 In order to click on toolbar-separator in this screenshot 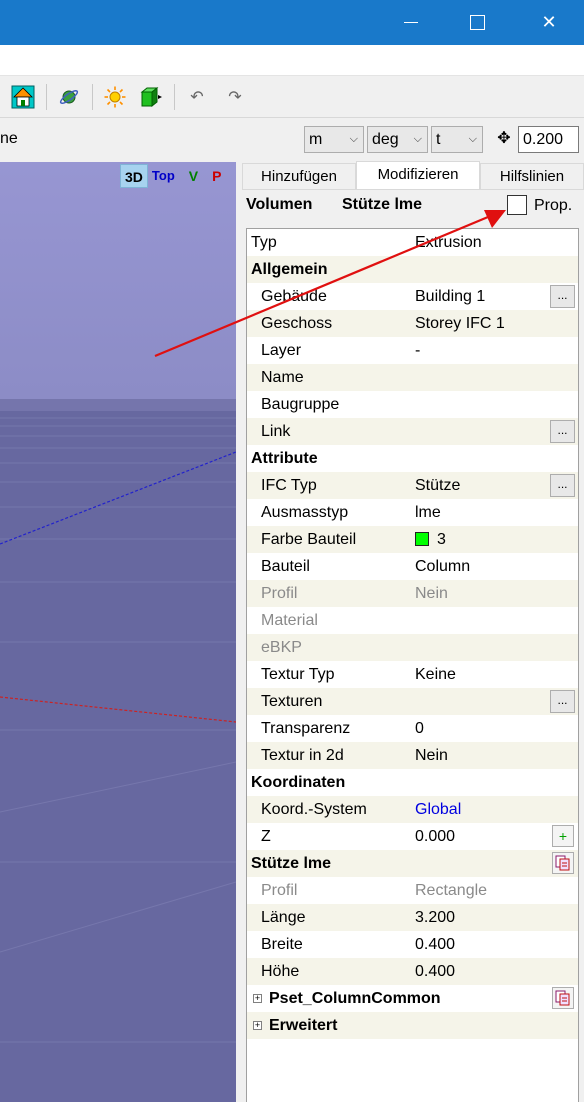, I will do `click(174, 97)`.